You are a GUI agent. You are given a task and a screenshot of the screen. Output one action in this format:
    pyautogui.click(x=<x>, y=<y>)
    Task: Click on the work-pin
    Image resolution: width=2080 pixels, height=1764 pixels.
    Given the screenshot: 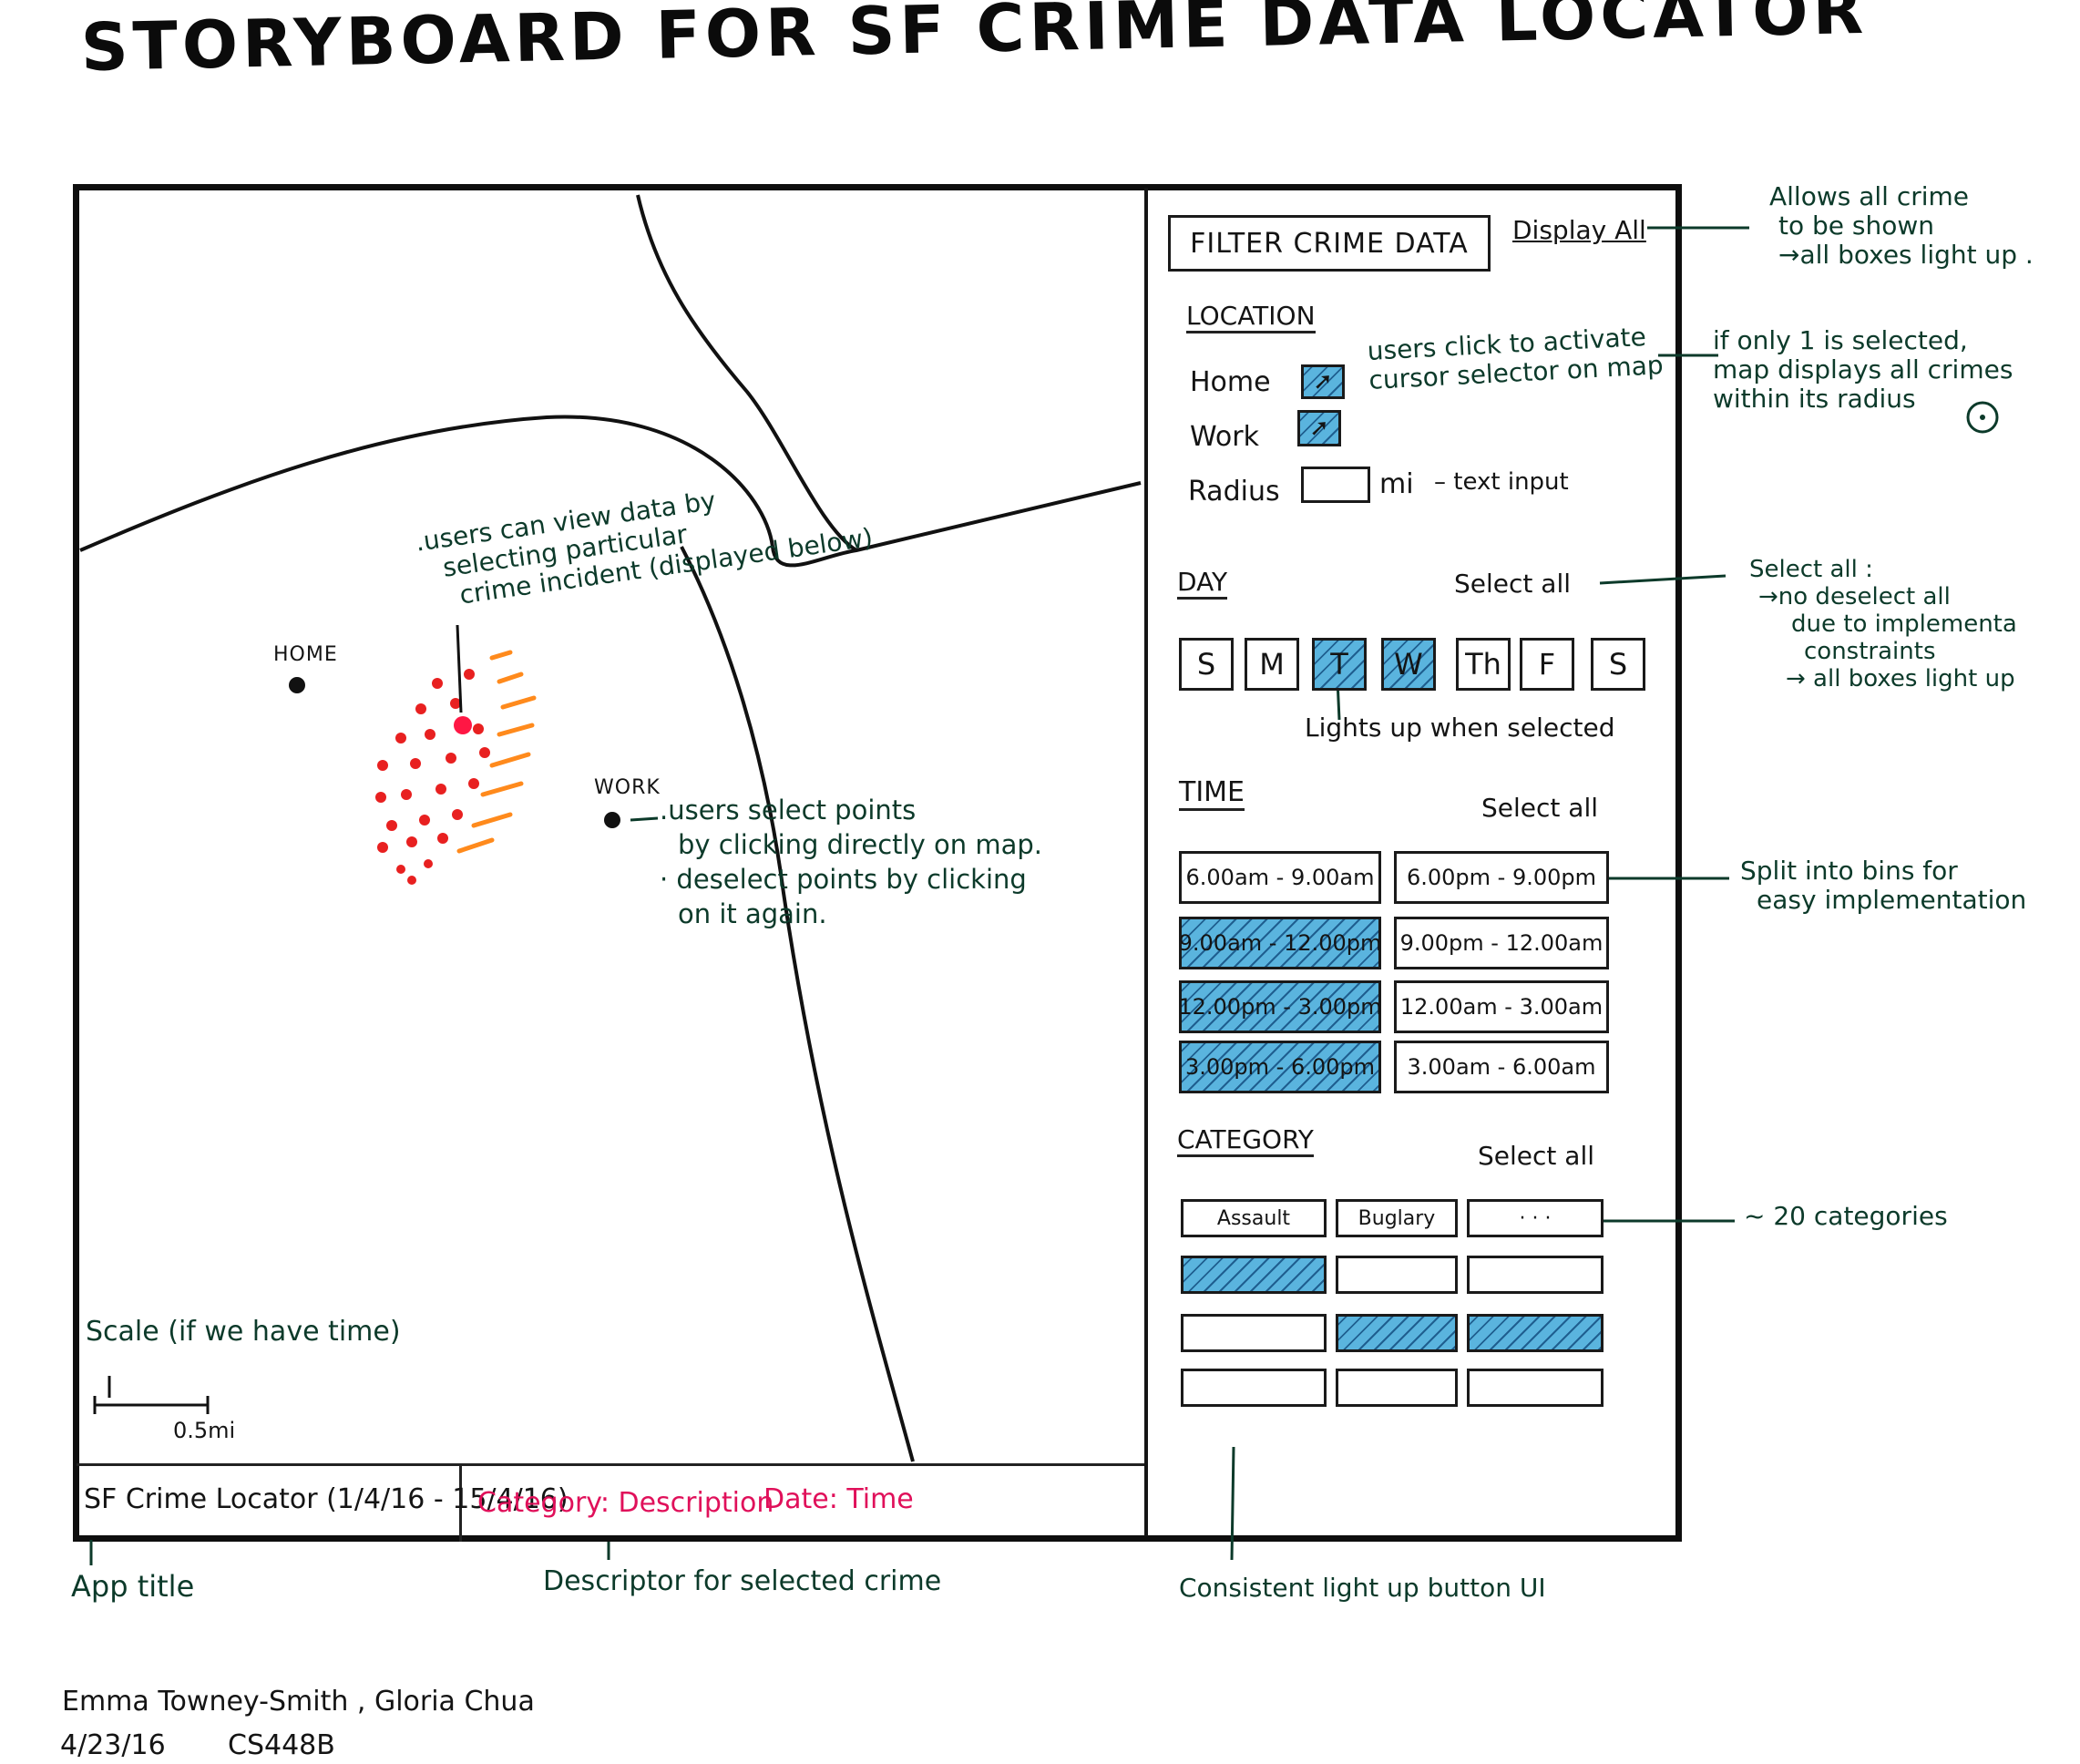 What is the action you would take?
    pyautogui.click(x=612, y=820)
    